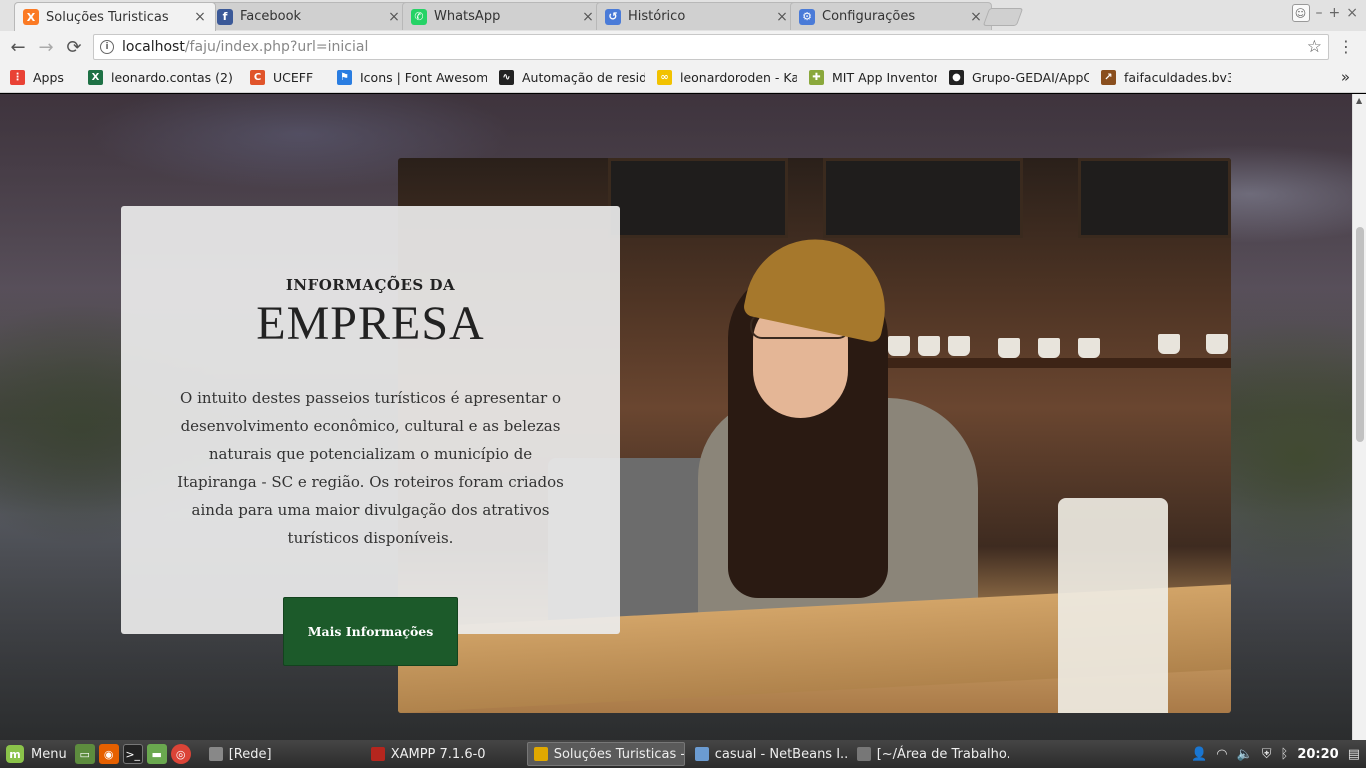  I want to click on history-icon: ↺, so click(613, 16).